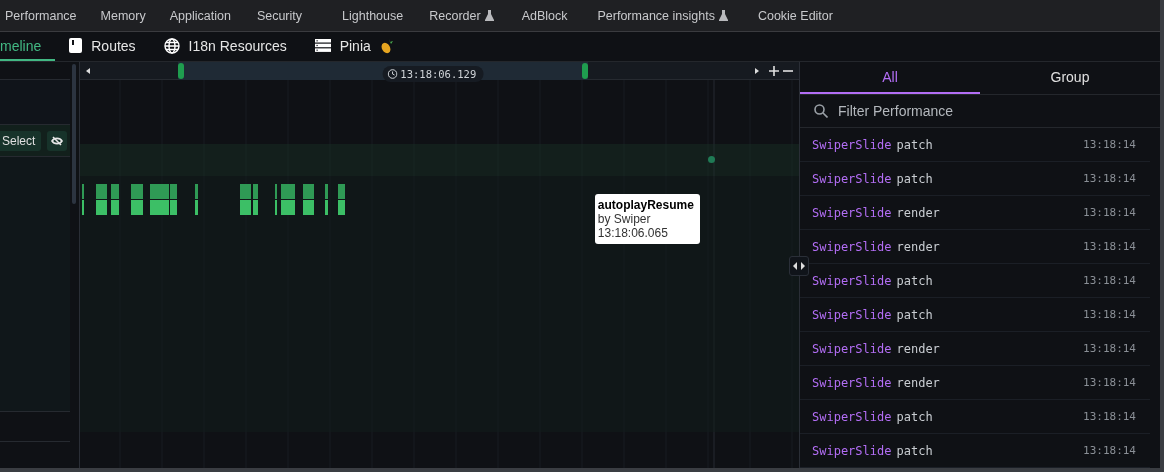 The width and height of the screenshot is (1164, 472). What do you see at coordinates (795, 15) in the screenshot?
I see `devtools-tab: Cookie Editor` at bounding box center [795, 15].